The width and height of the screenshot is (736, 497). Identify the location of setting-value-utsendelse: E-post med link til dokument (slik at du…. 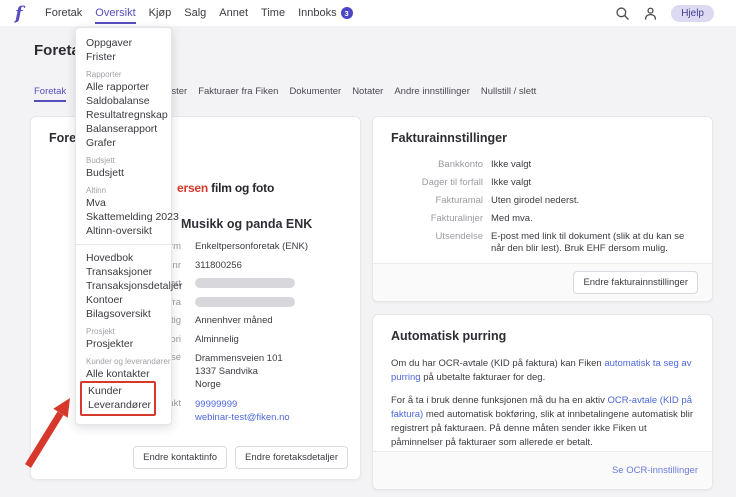
(588, 242).